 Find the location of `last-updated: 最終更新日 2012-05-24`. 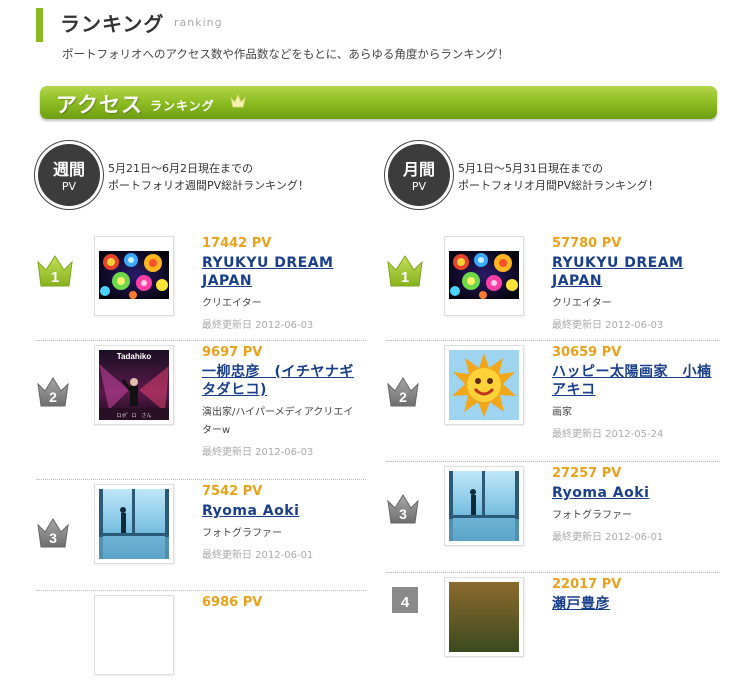

last-updated: 最終更新日 2012-05-24 is located at coordinates (608, 434).